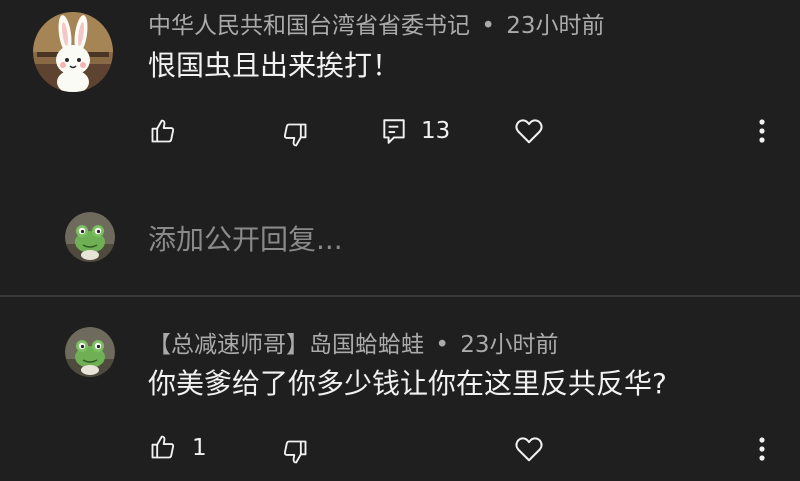  What do you see at coordinates (73, 52) in the screenshot?
I see `bunny-avatar-icon` at bounding box center [73, 52].